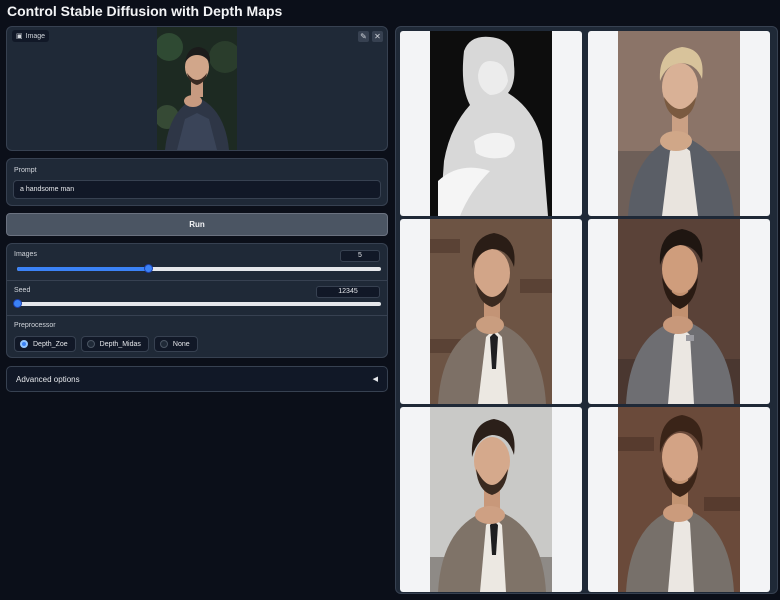  I want to click on depth-map-image, so click(491, 123).